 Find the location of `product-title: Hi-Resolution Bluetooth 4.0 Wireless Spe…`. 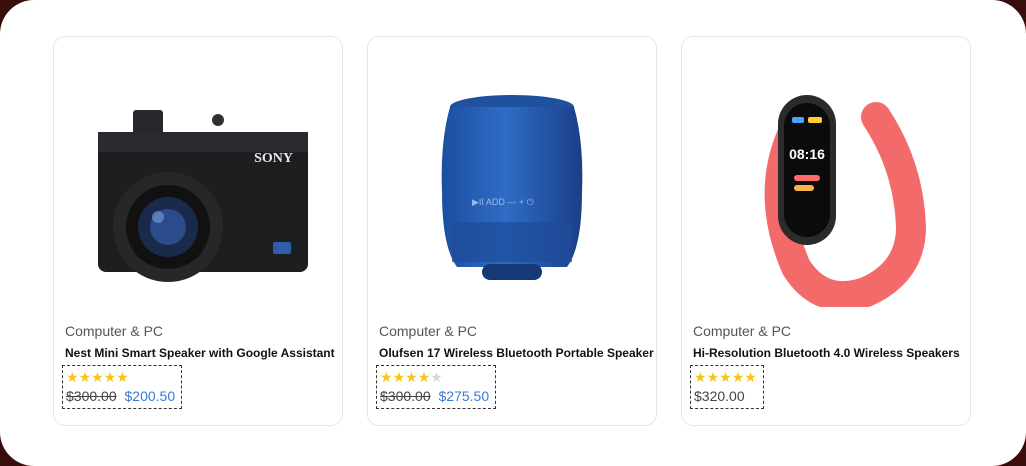

product-title: Hi-Resolution Bluetooth 4.0 Wireless Spe… is located at coordinates (826, 353).